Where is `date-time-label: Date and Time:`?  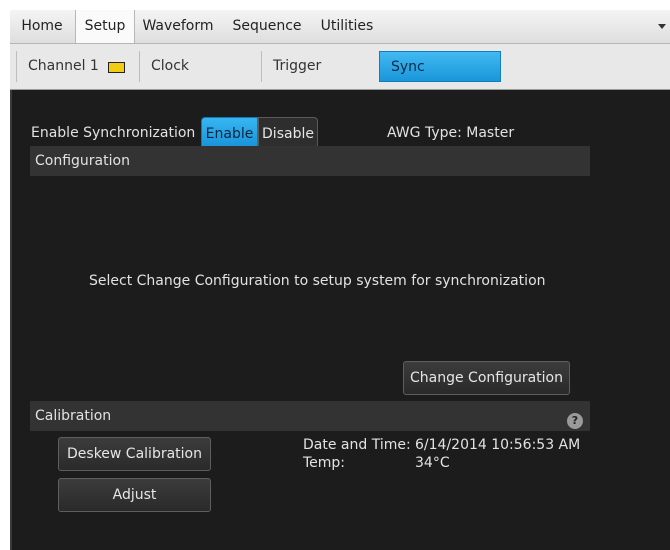 date-time-label: Date and Time: is located at coordinates (357, 445).